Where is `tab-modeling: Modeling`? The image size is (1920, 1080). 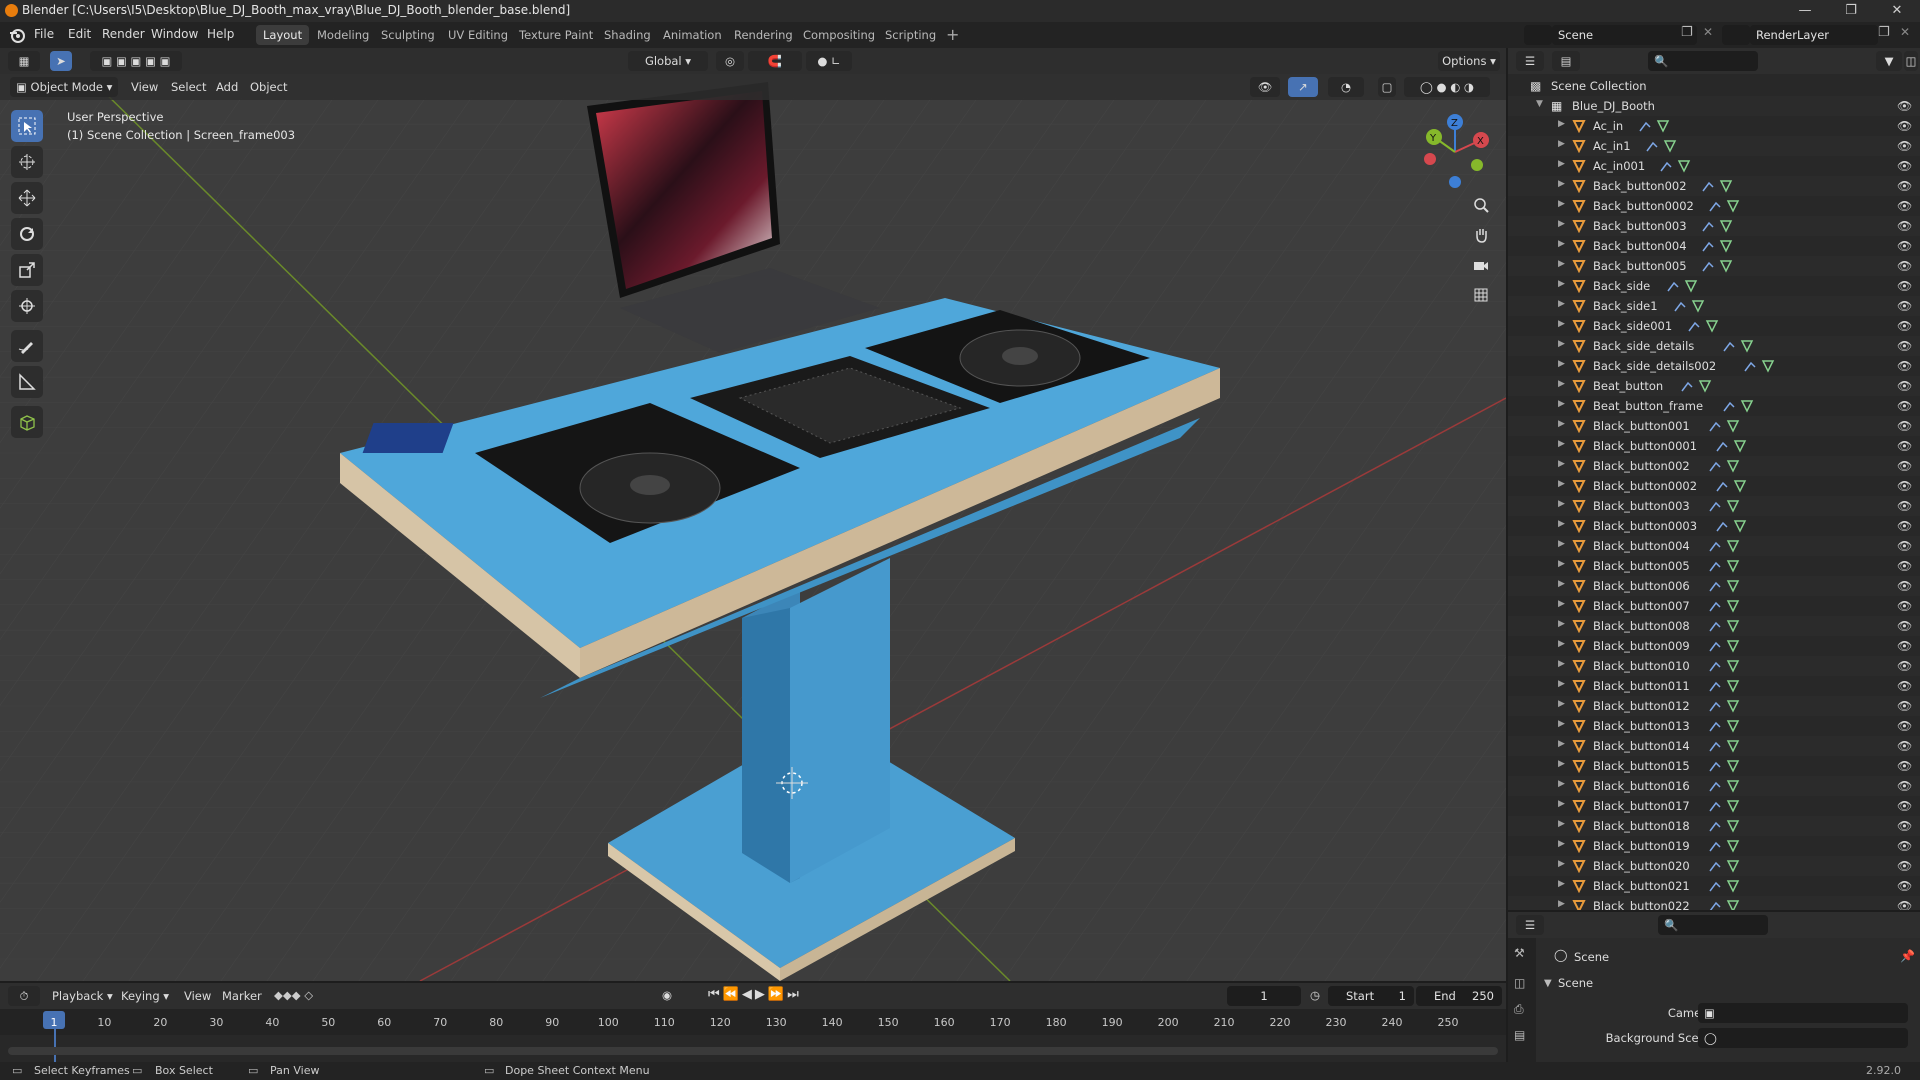
tab-modeling: Modeling is located at coordinates (343, 35).